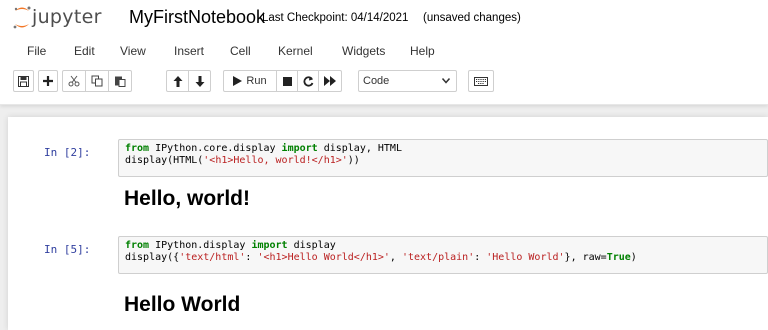 Image resolution: width=768 pixels, height=330 pixels. Describe the element at coordinates (407, 81) in the screenshot. I see `cell-type-select: Code` at that location.